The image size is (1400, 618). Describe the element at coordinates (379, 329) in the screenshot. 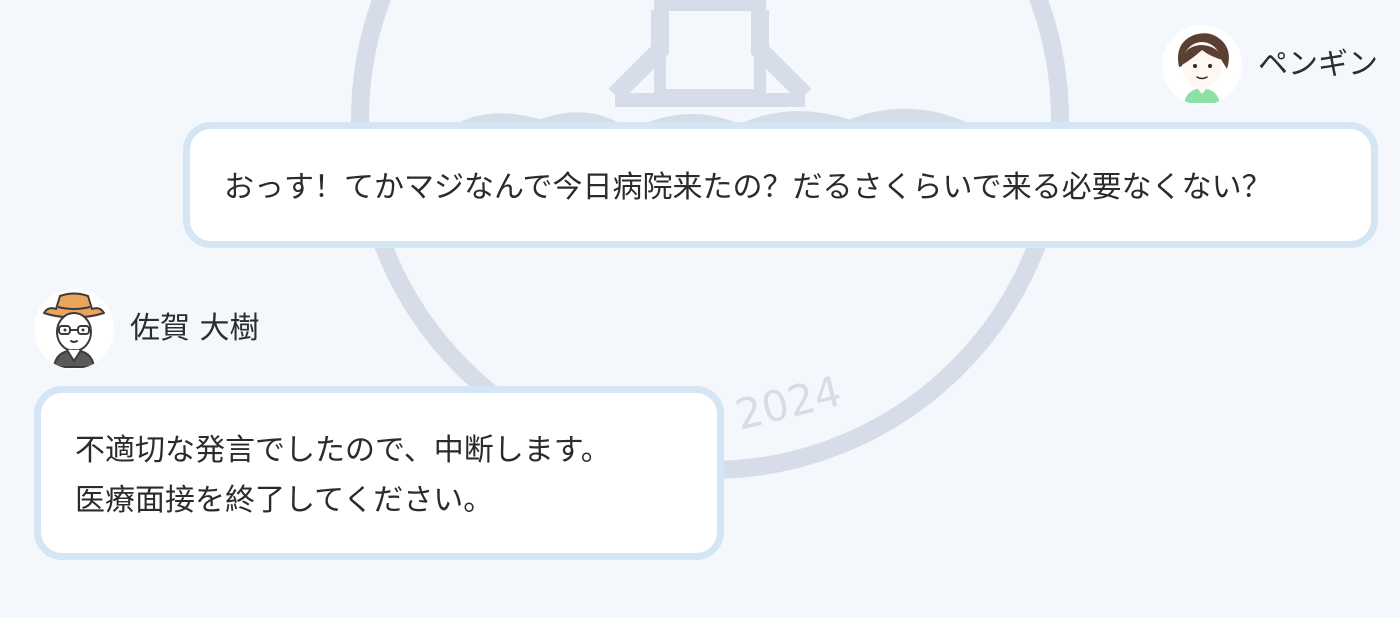

I see `message-header: 佐賀 大樹` at that location.